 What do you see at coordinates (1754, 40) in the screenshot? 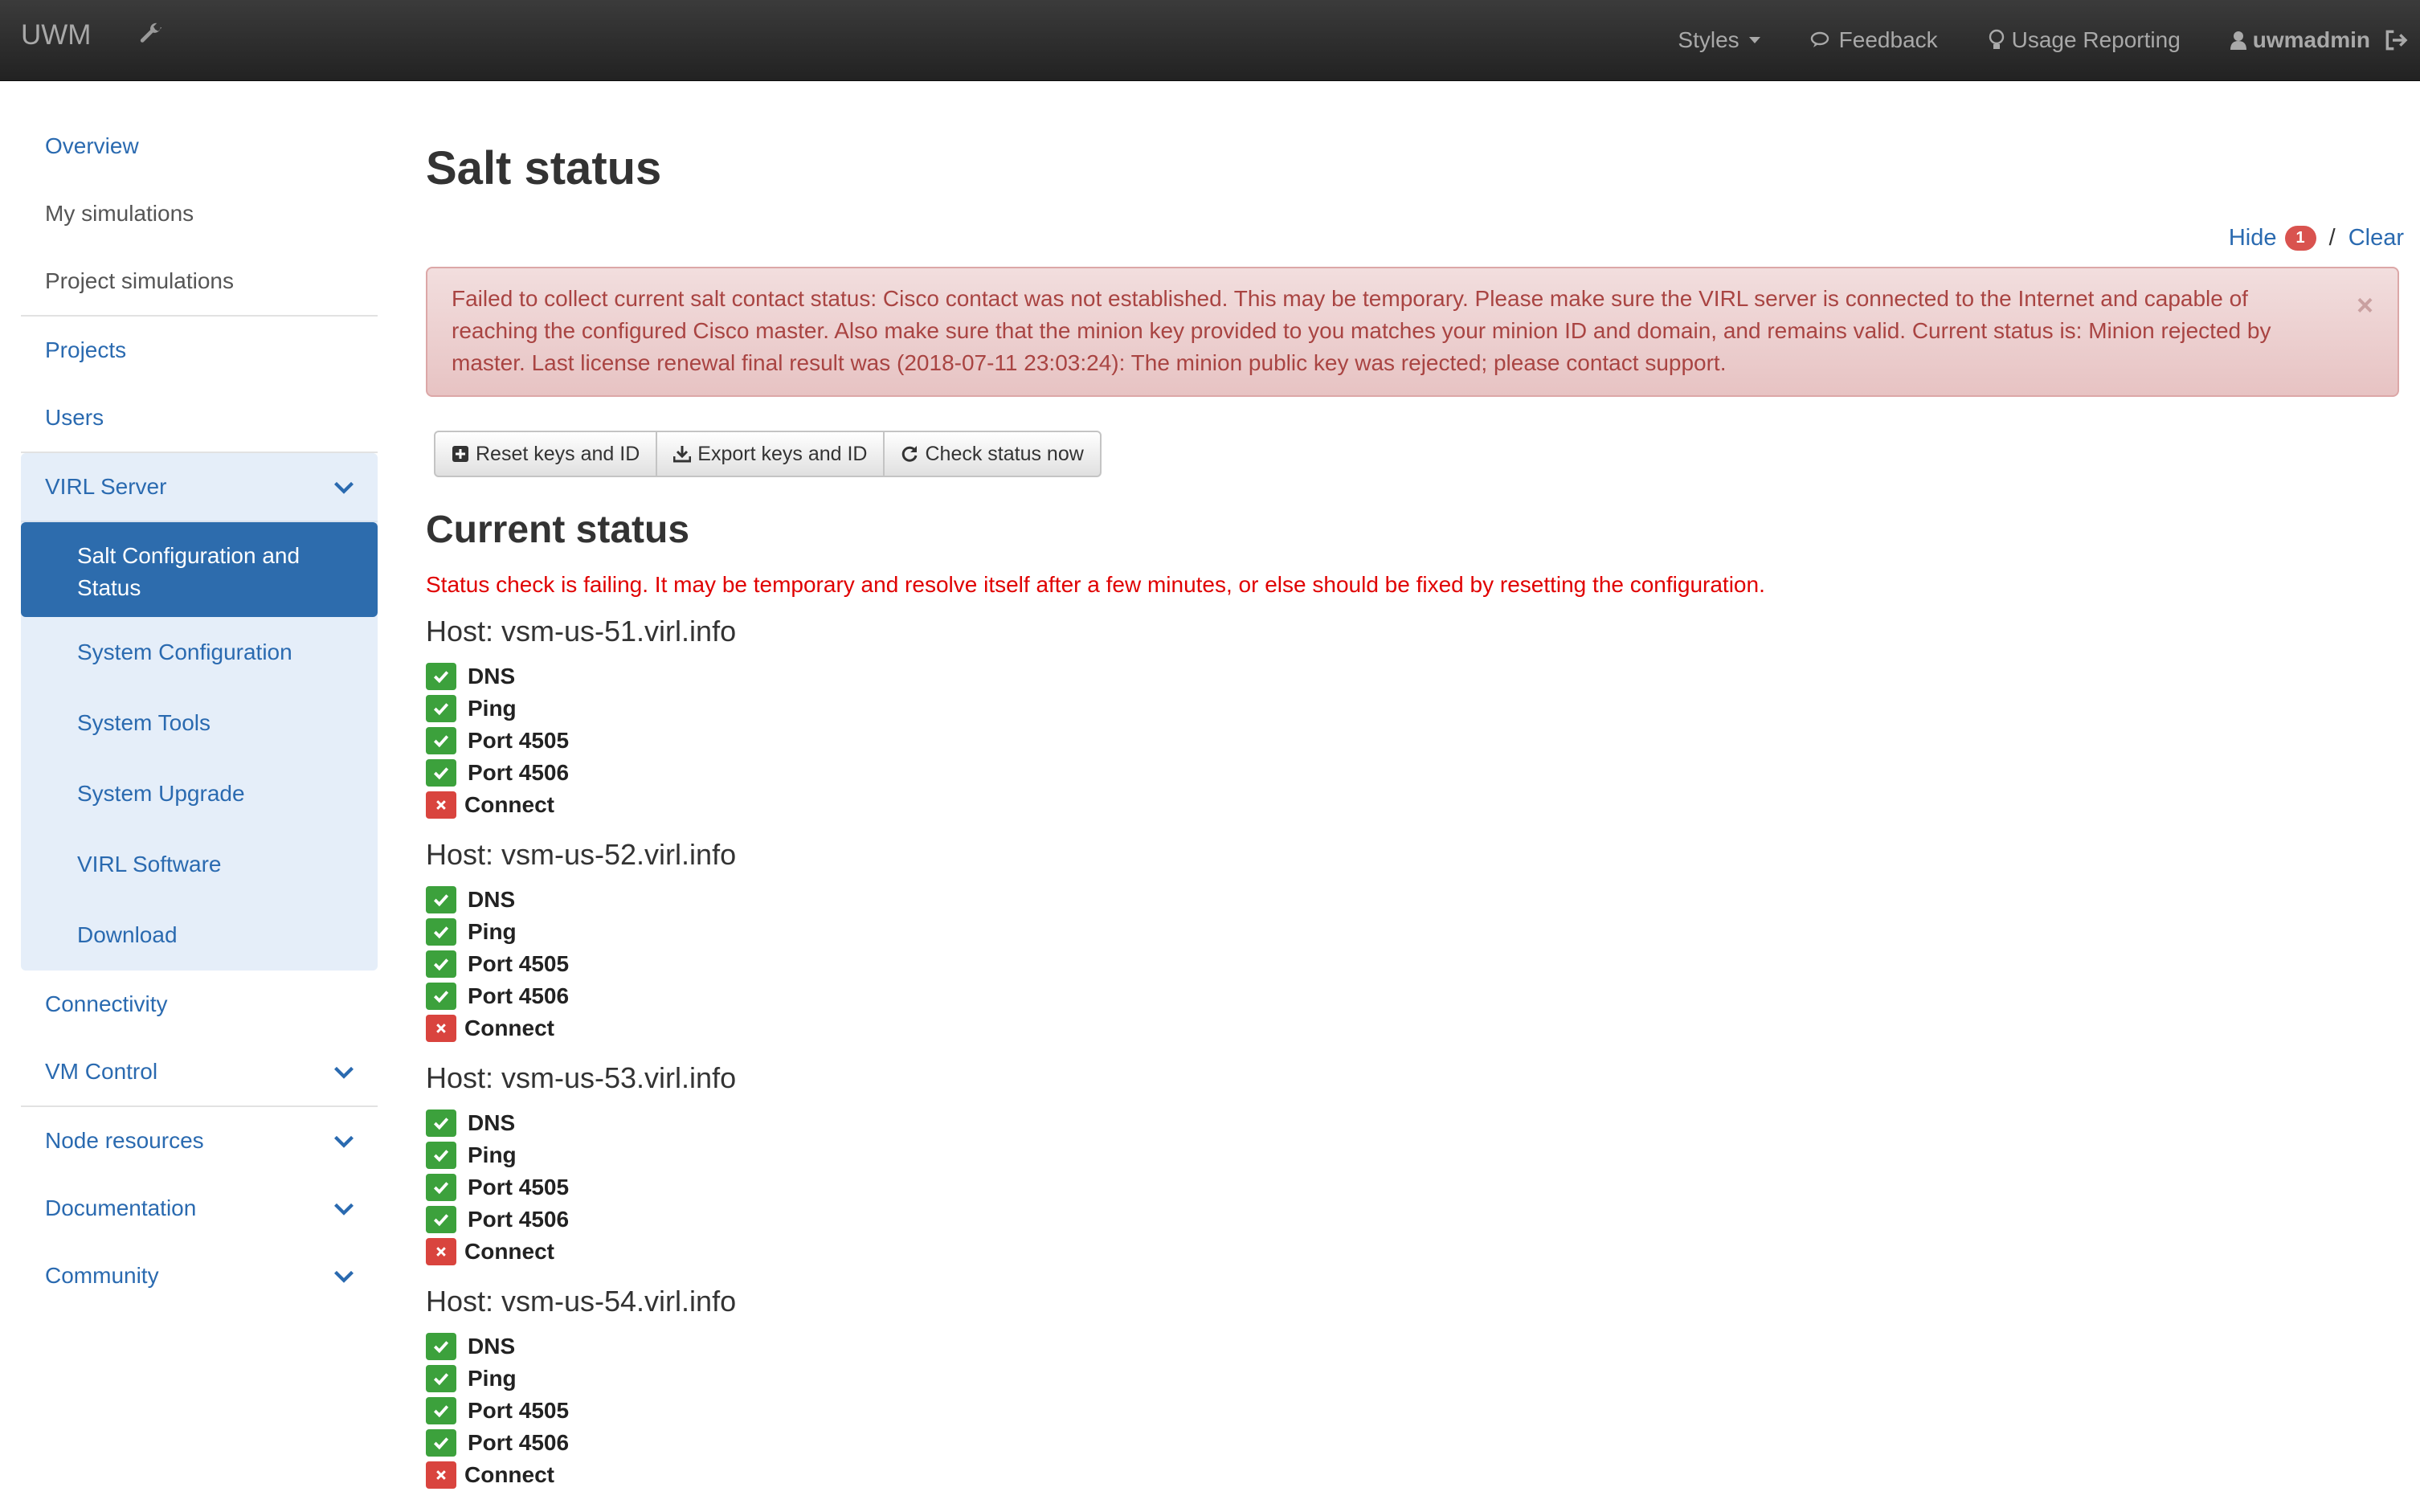
I see `caret-down-icon` at bounding box center [1754, 40].